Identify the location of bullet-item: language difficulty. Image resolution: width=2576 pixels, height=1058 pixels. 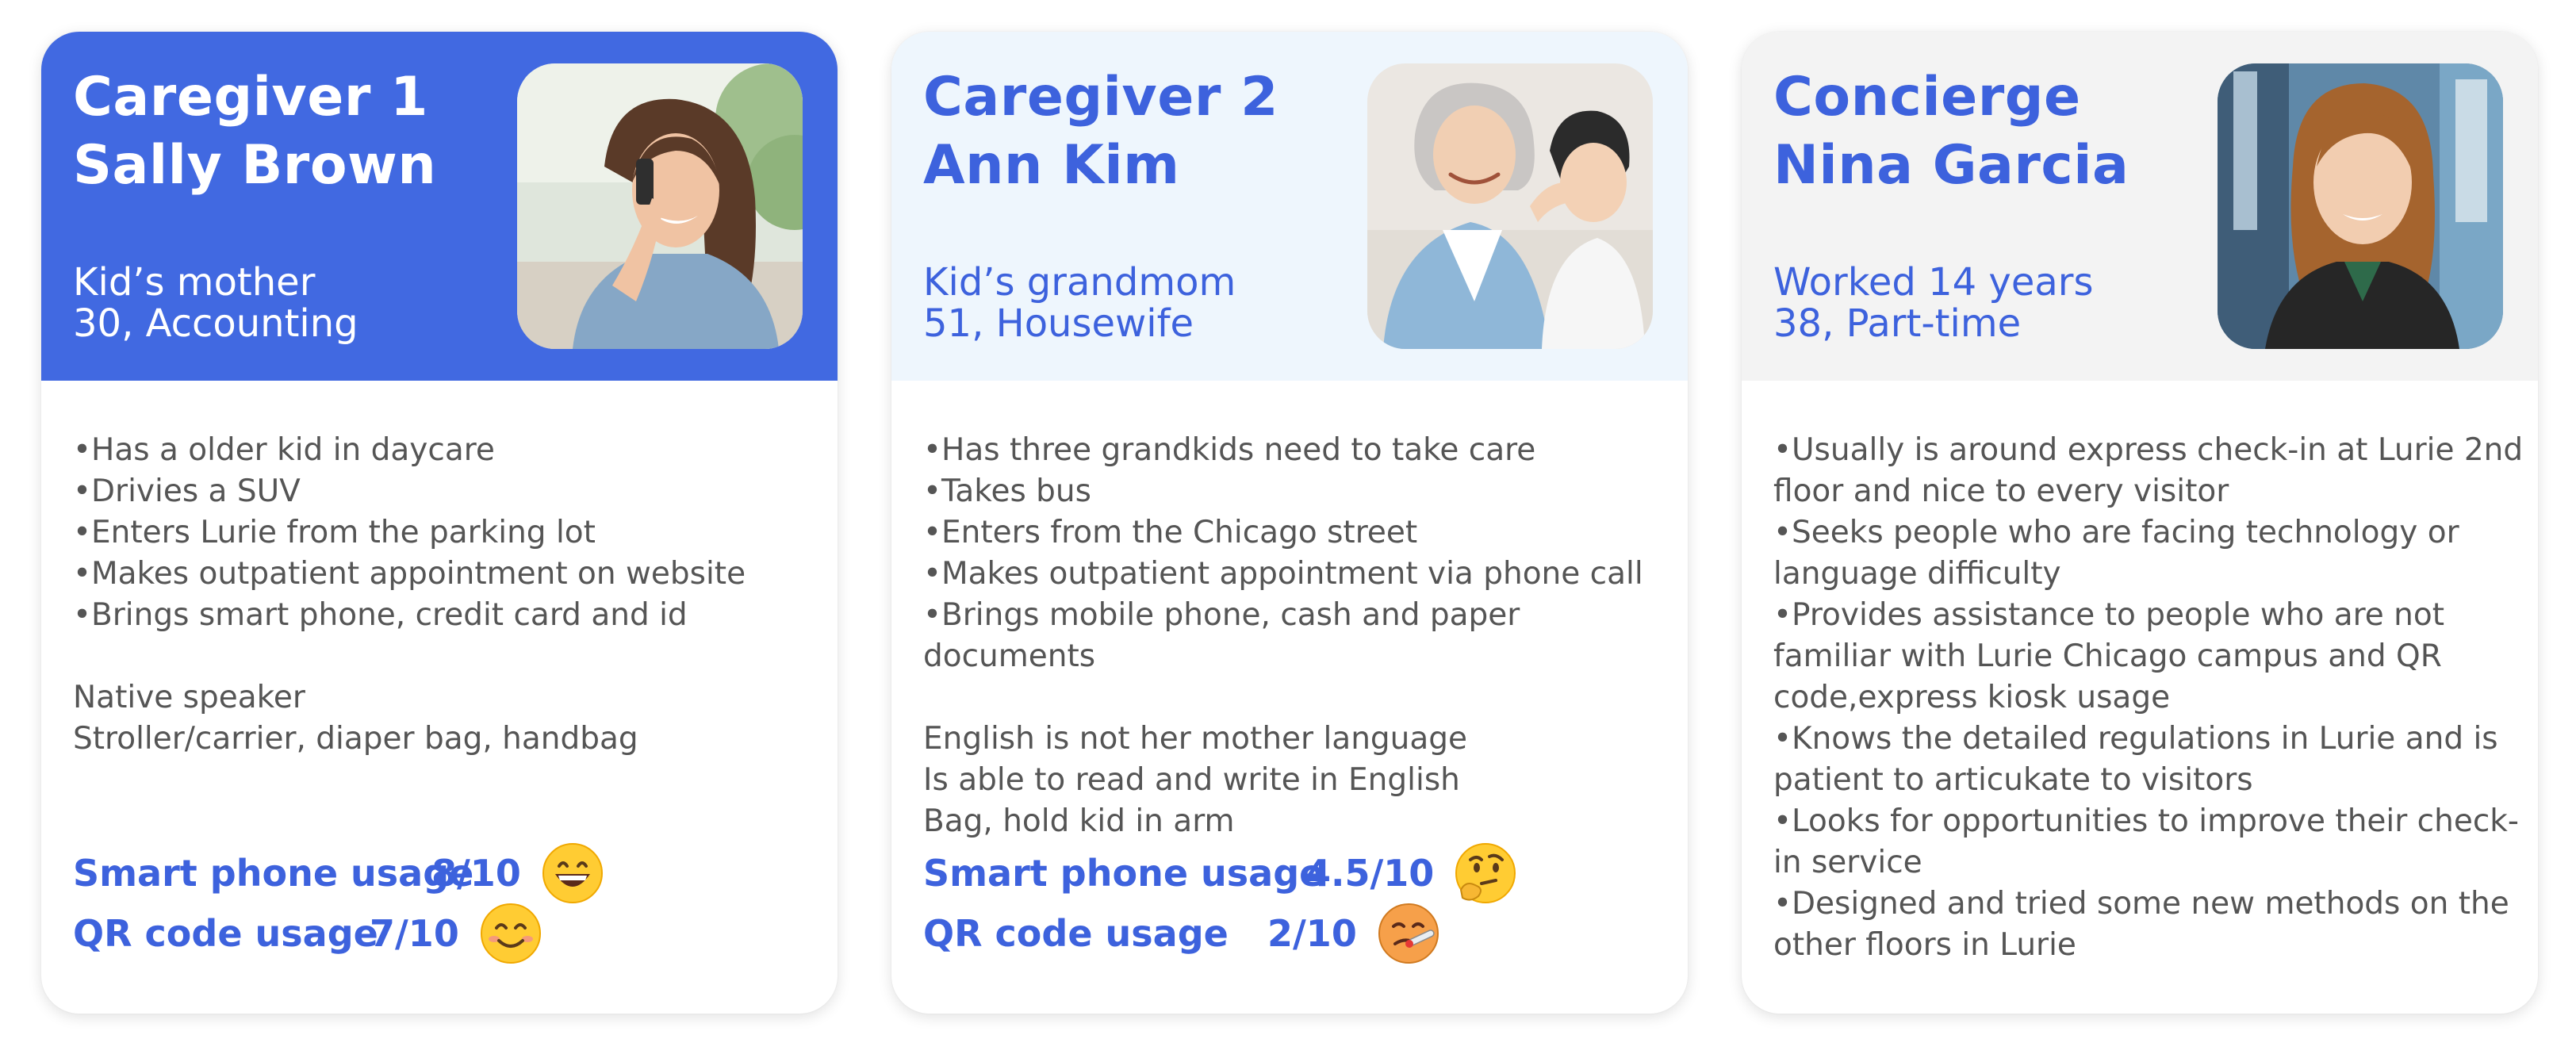
(1917, 574).